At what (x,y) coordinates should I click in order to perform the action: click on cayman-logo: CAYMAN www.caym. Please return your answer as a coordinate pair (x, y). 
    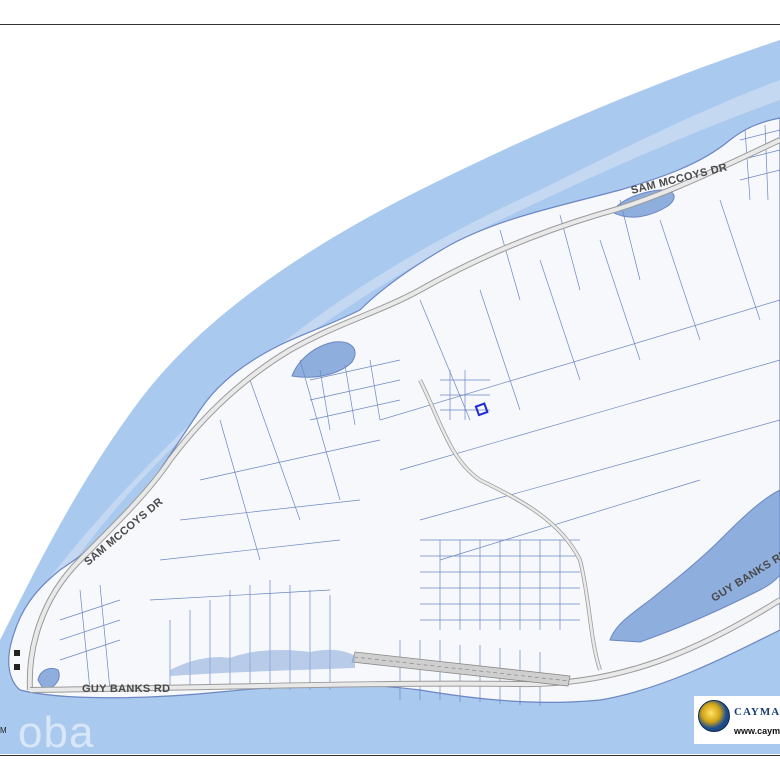
    Looking at the image, I should click on (737, 720).